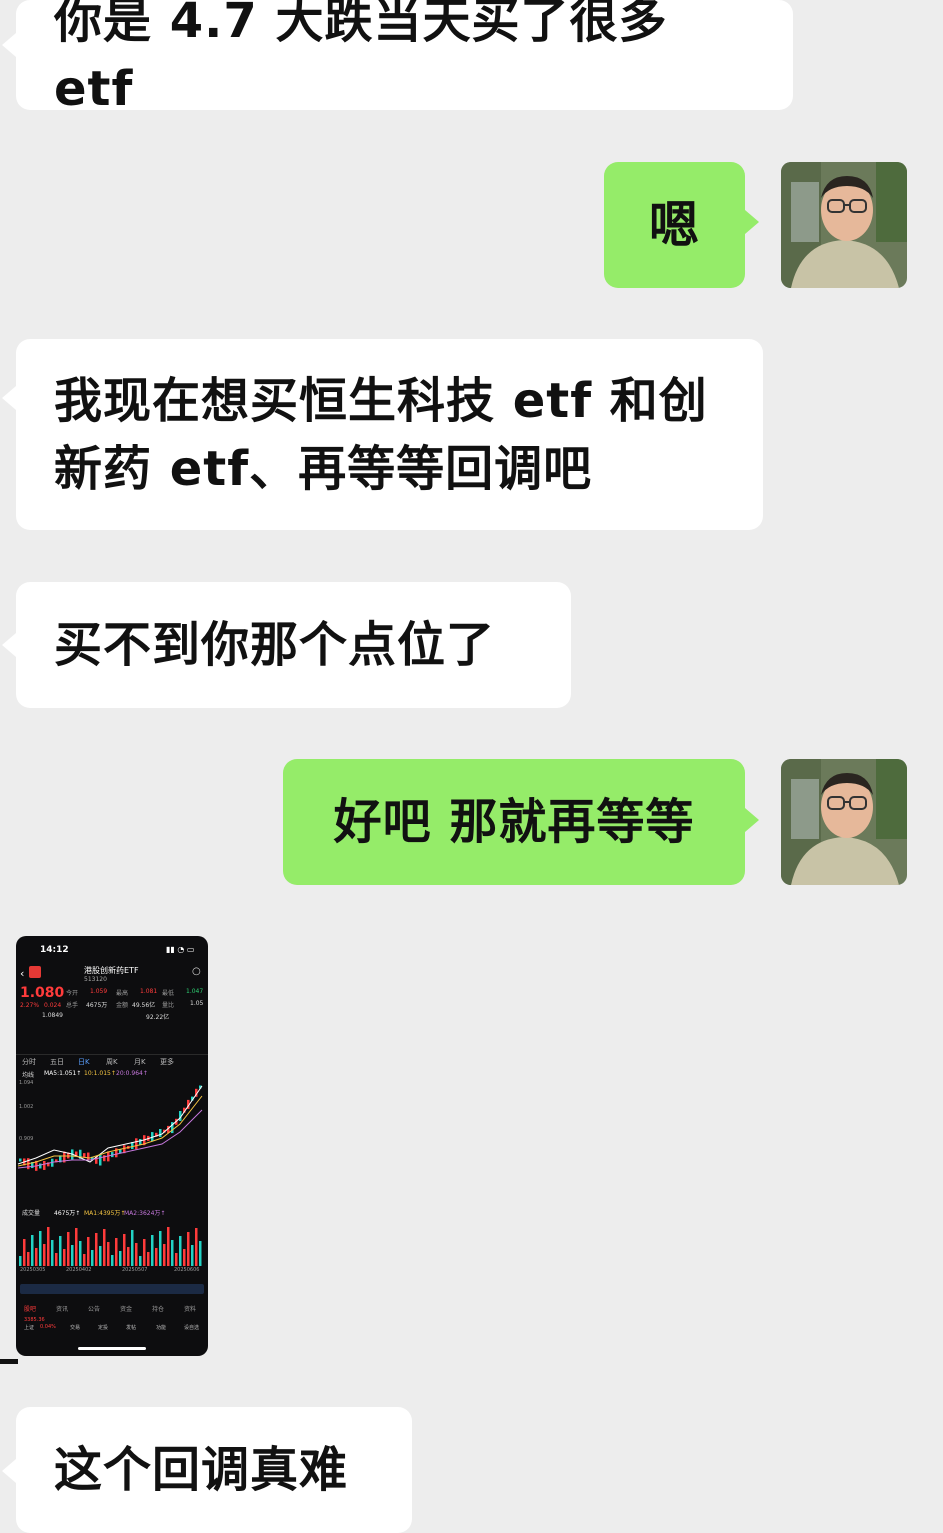  I want to click on index-change: 0.04%, so click(48, 1327).